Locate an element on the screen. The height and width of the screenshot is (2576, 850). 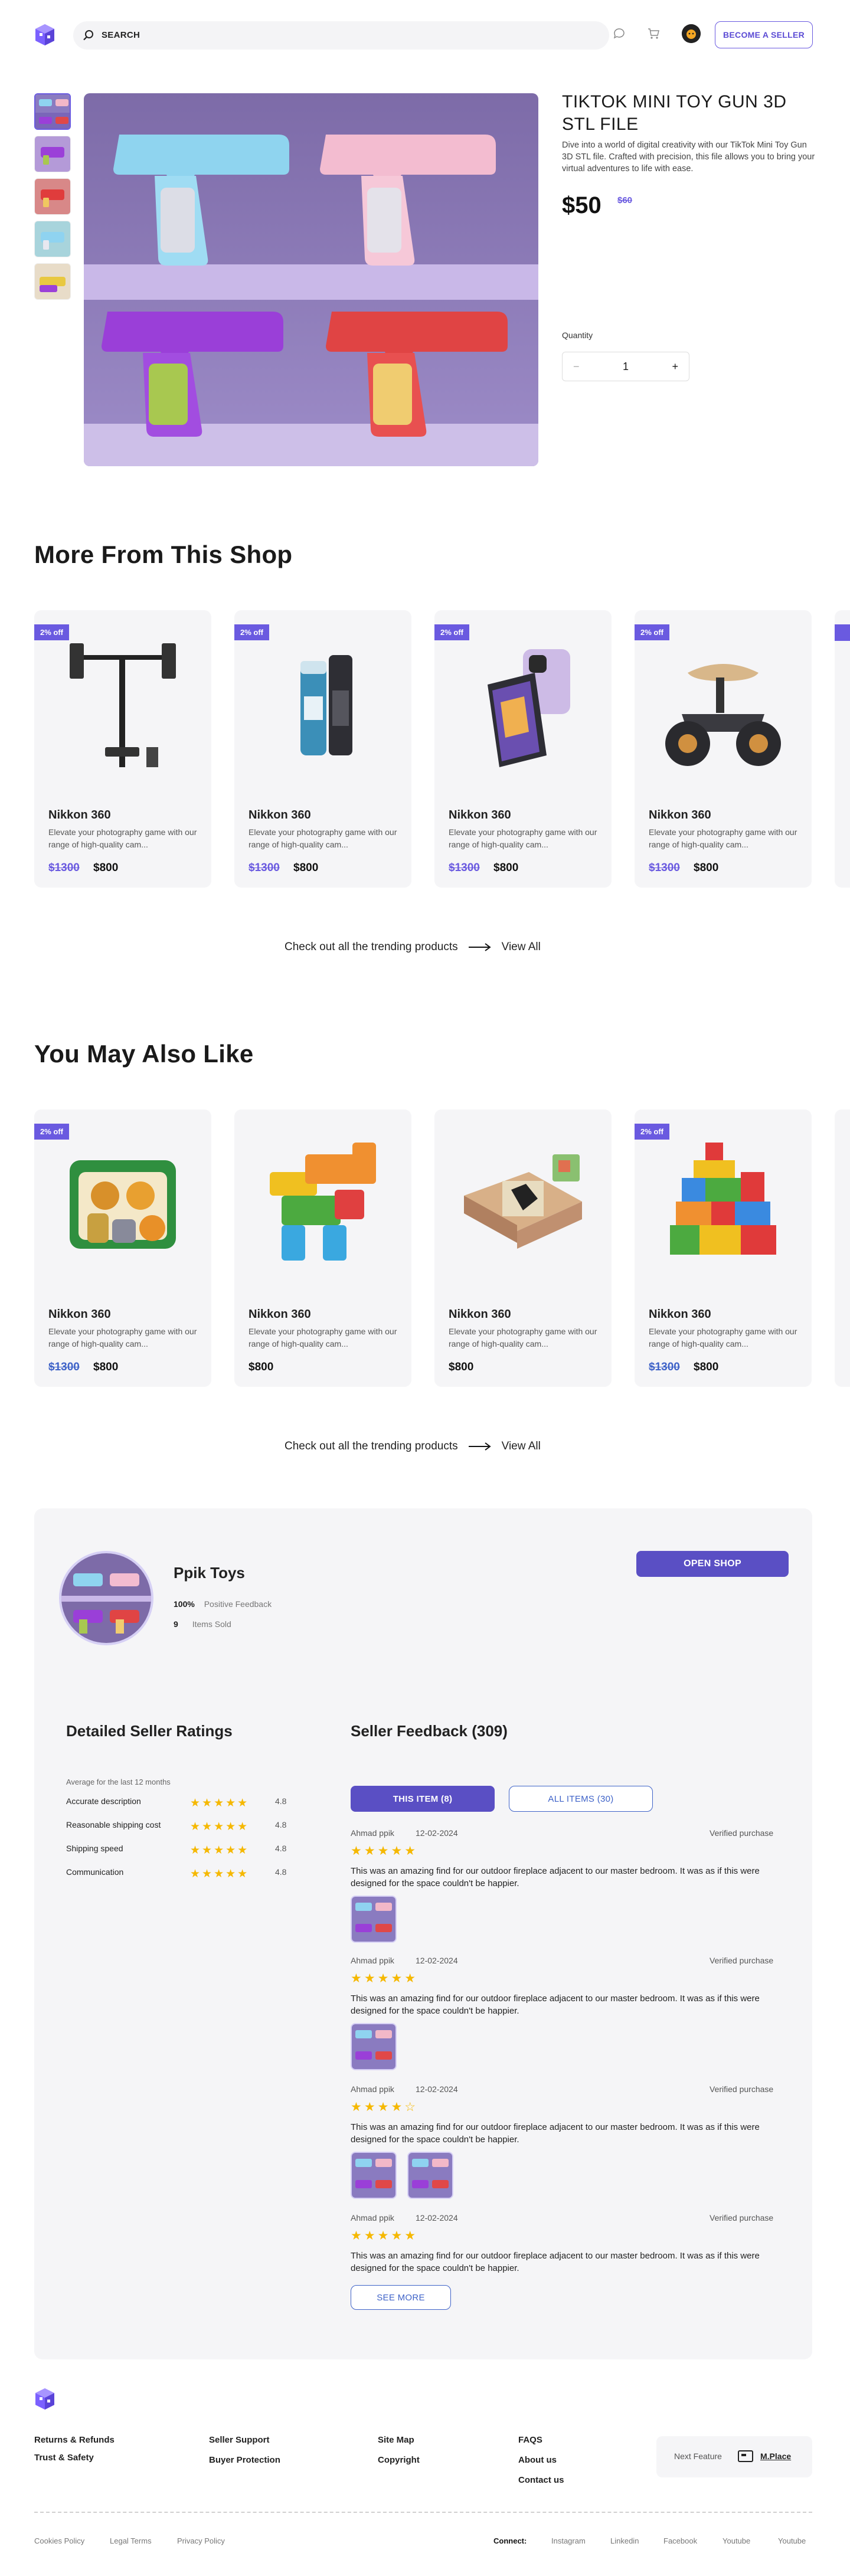
rating-label: Accurate description is located at coordinates (103, 1801).